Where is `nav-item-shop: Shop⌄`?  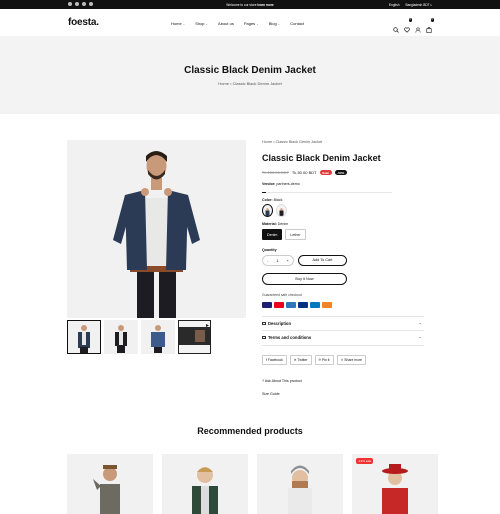
nav-item-shop: Shop⌄ is located at coordinates (201, 23).